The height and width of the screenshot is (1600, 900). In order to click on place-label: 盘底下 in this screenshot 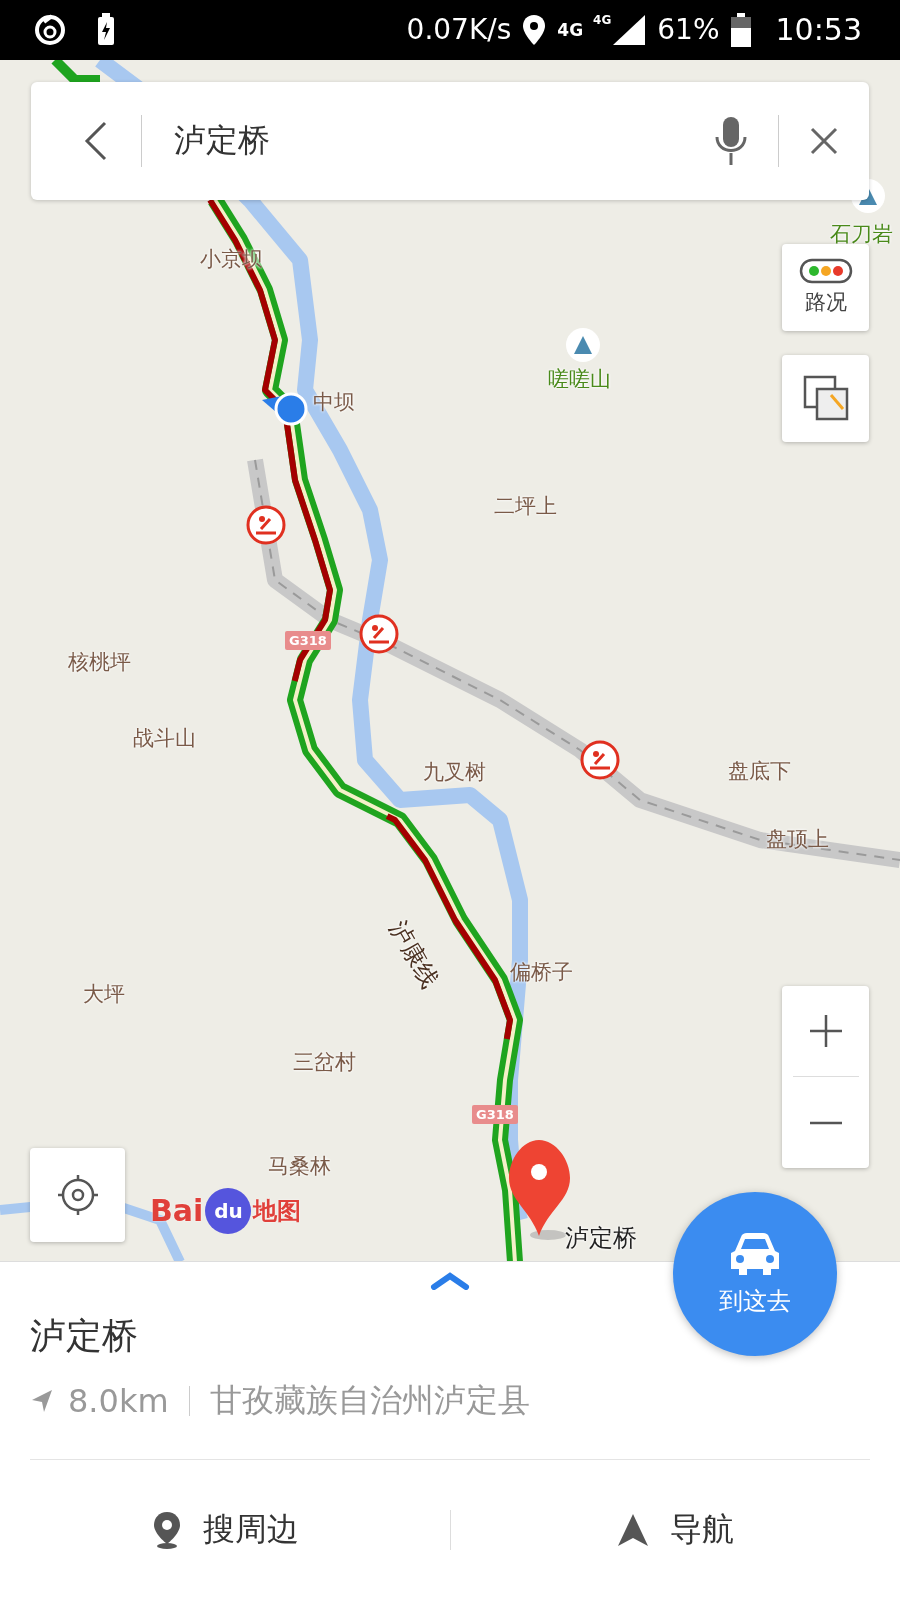, I will do `click(759, 771)`.